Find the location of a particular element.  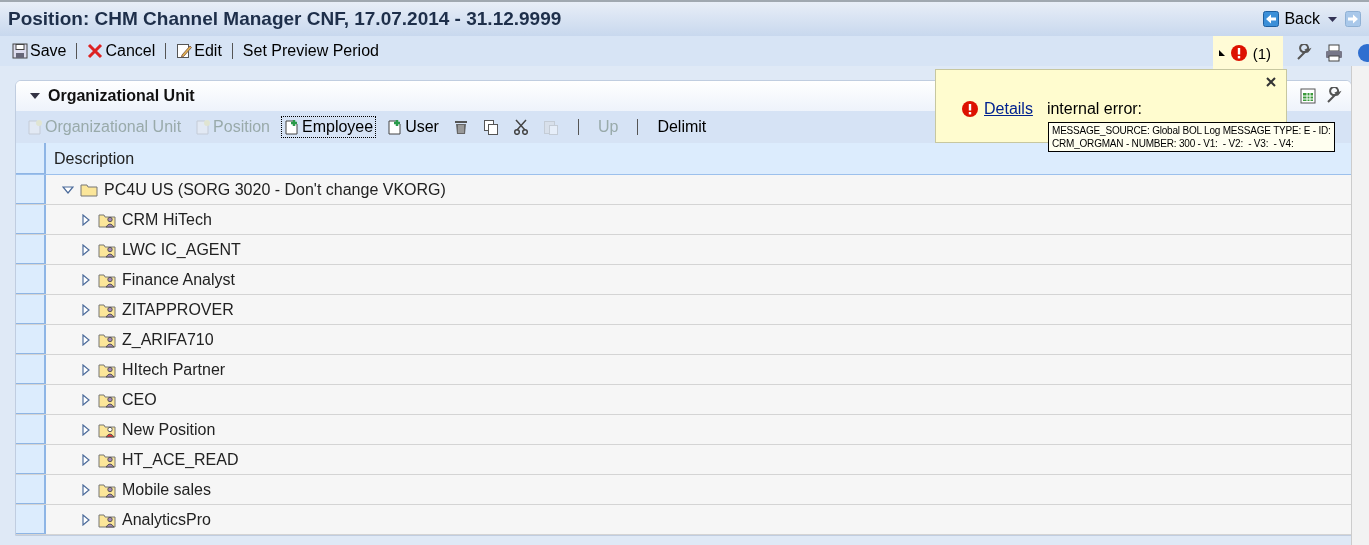

column-header: Description is located at coordinates (90, 158).